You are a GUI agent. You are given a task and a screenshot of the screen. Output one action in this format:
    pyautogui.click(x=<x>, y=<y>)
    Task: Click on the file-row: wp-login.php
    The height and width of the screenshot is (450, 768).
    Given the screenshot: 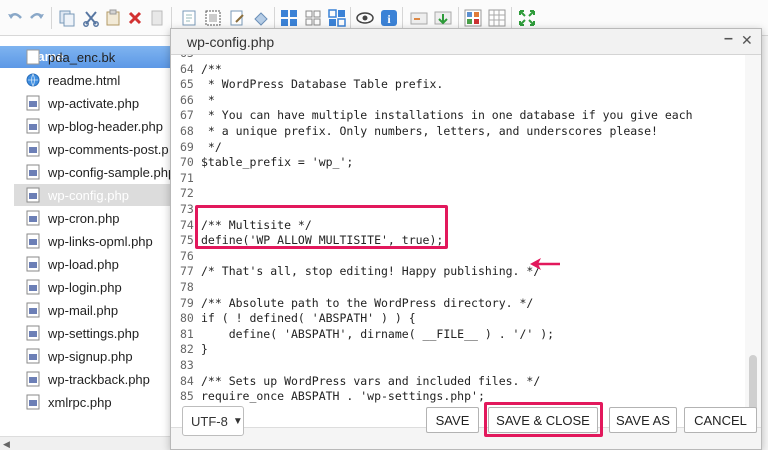 What is the action you would take?
    pyautogui.click(x=96, y=287)
    